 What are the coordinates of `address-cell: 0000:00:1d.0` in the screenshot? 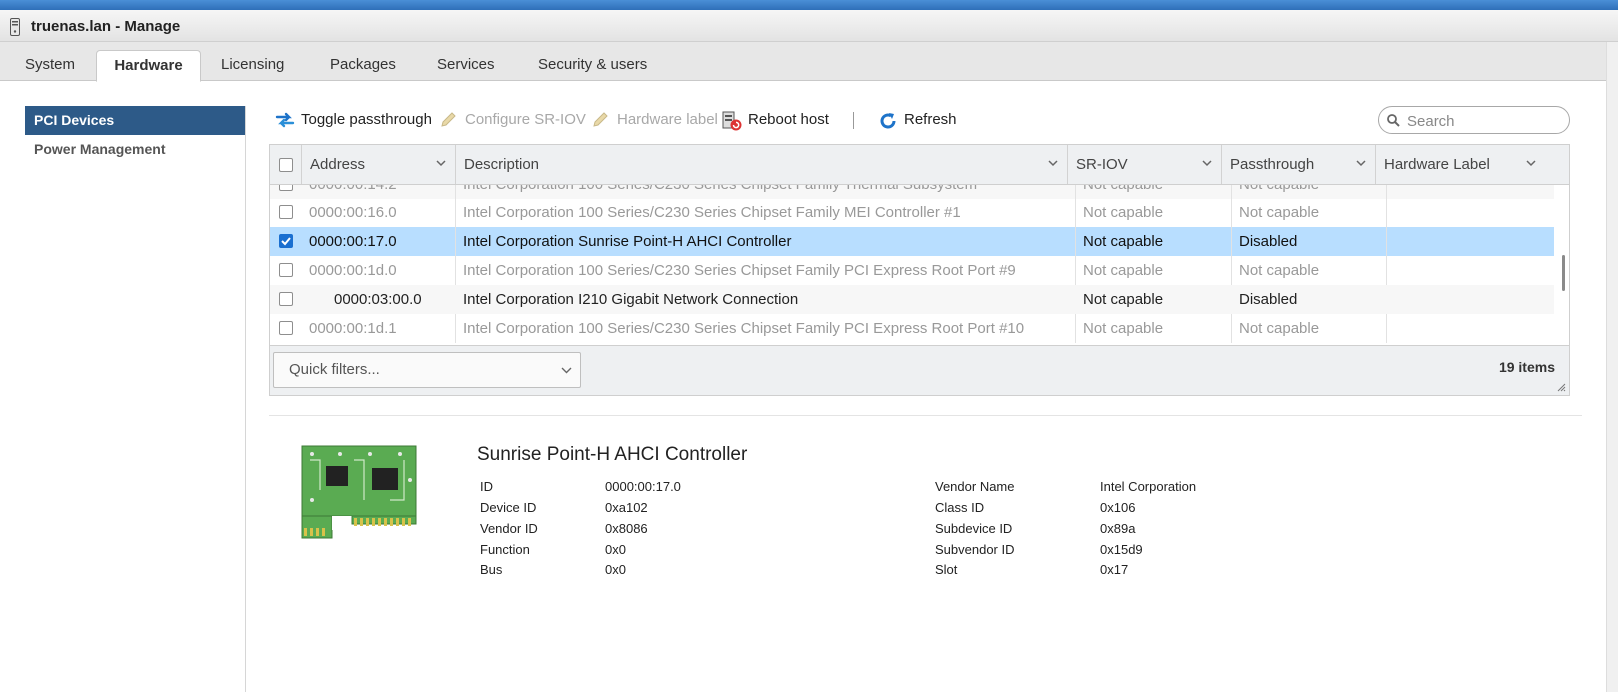 It's located at (353, 270).